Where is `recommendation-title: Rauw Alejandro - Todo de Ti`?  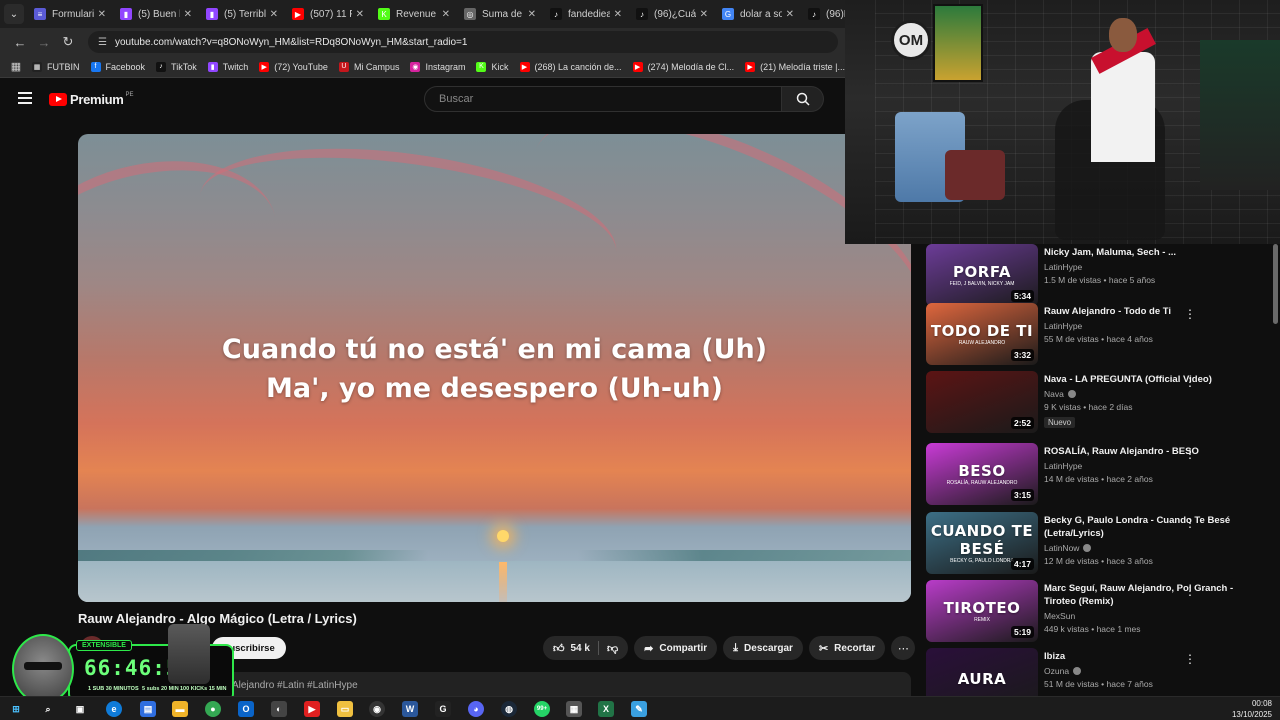 recommendation-title: Rauw Alejandro - Todo de Ti is located at coordinates (1144, 311).